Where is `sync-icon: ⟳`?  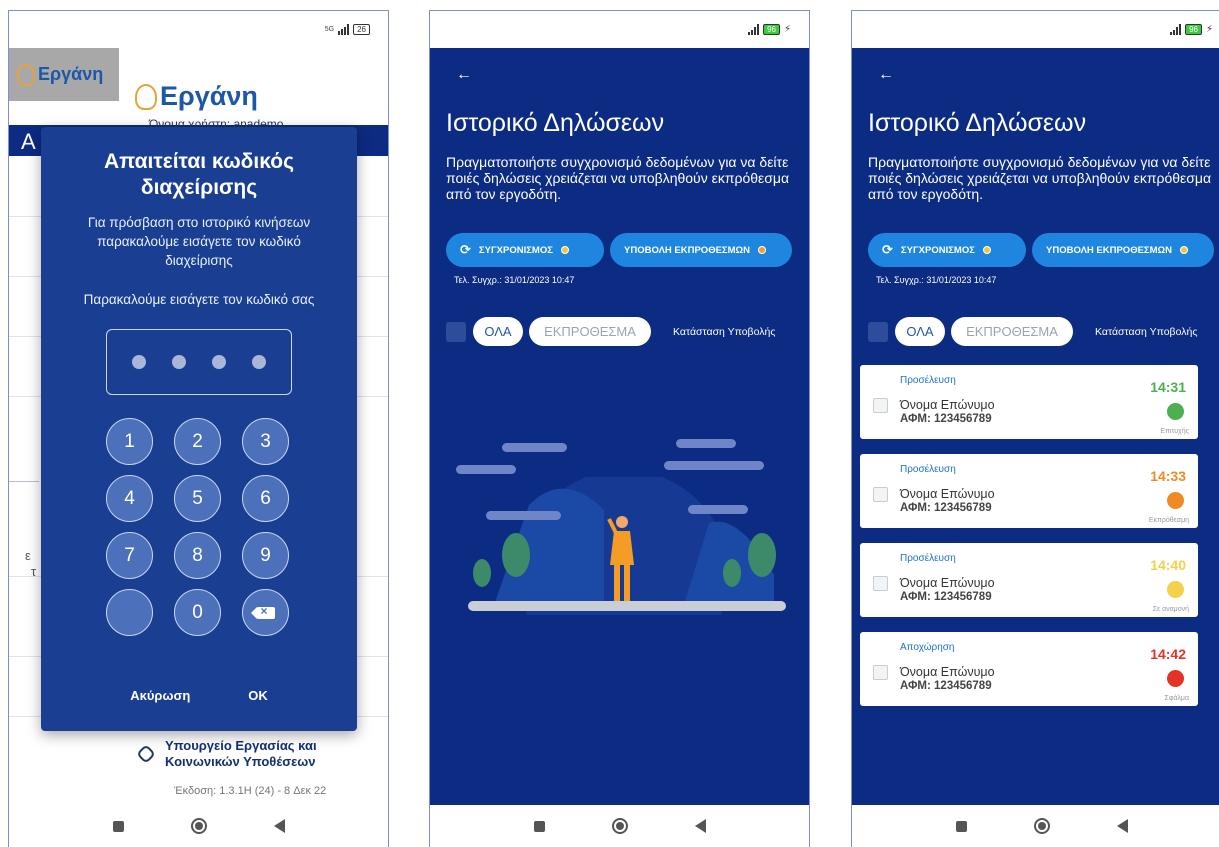 sync-icon: ⟳ is located at coordinates (465, 249).